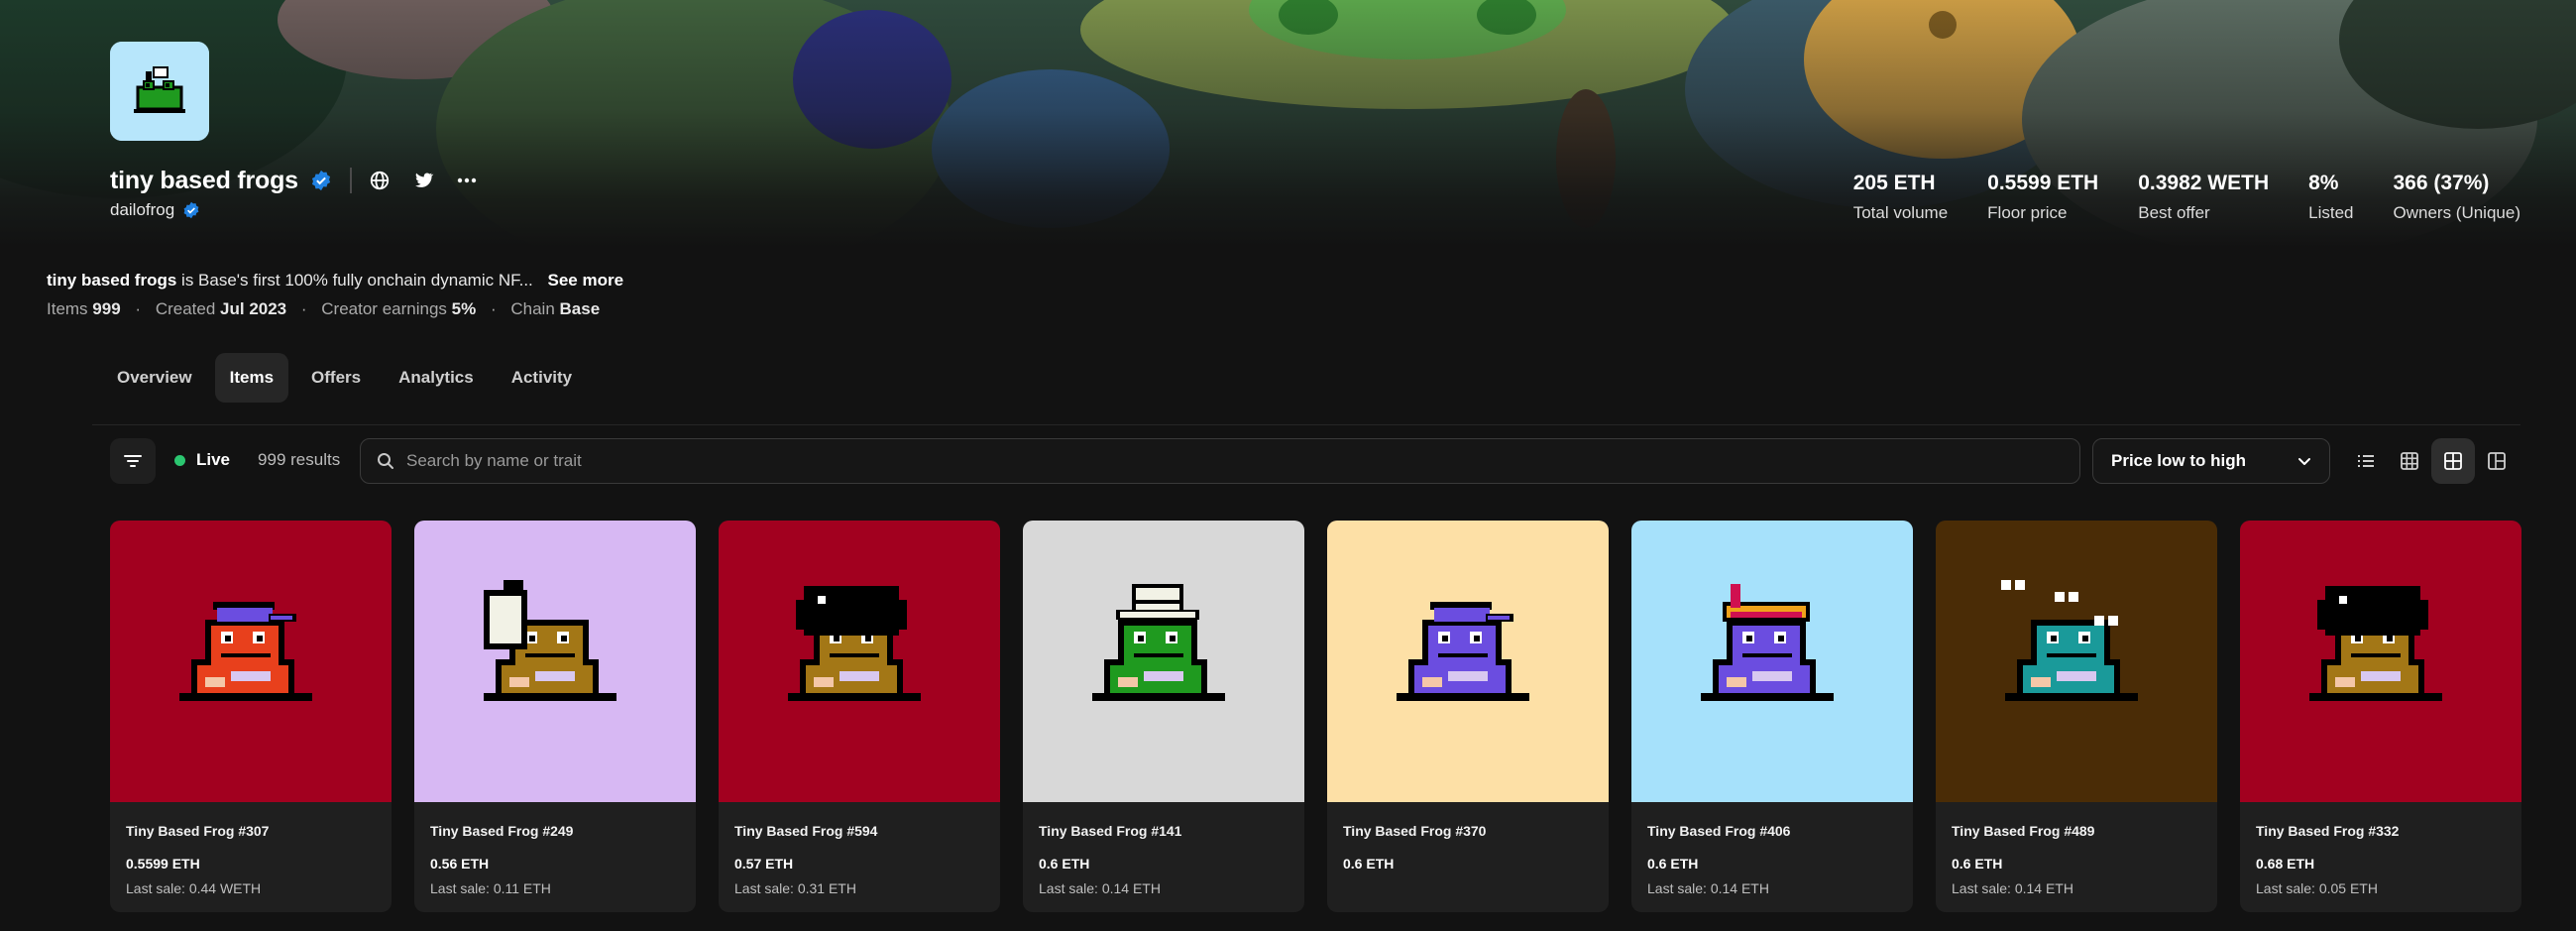  I want to click on view-mode-switcher, so click(2431, 461).